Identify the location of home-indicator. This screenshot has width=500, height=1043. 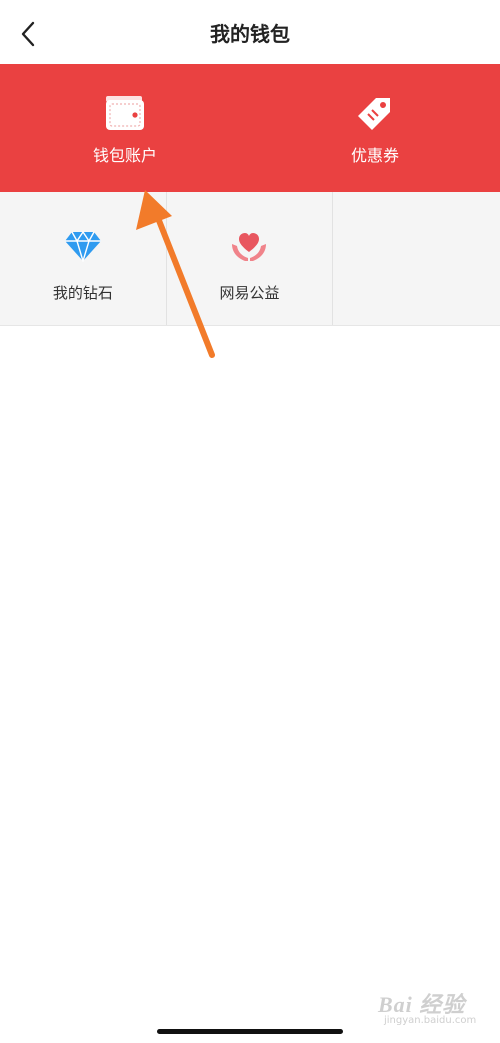
(250, 1031).